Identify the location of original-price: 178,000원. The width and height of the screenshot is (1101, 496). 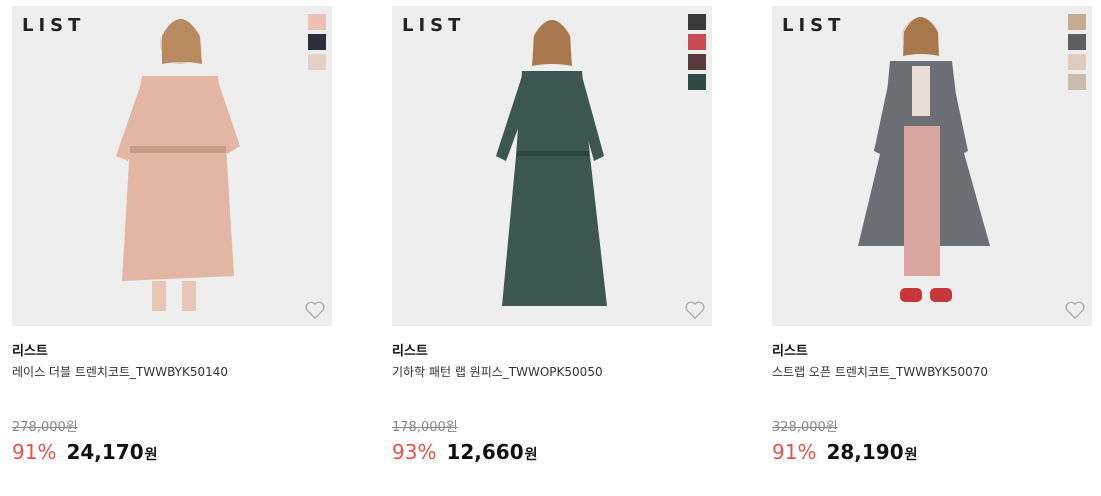
(425, 427).